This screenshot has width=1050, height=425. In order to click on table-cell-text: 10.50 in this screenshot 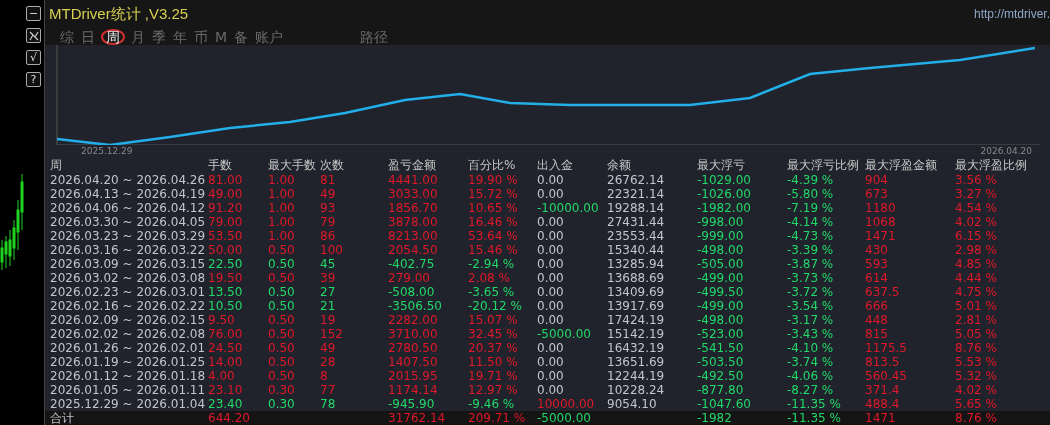, I will do `click(226, 306)`.